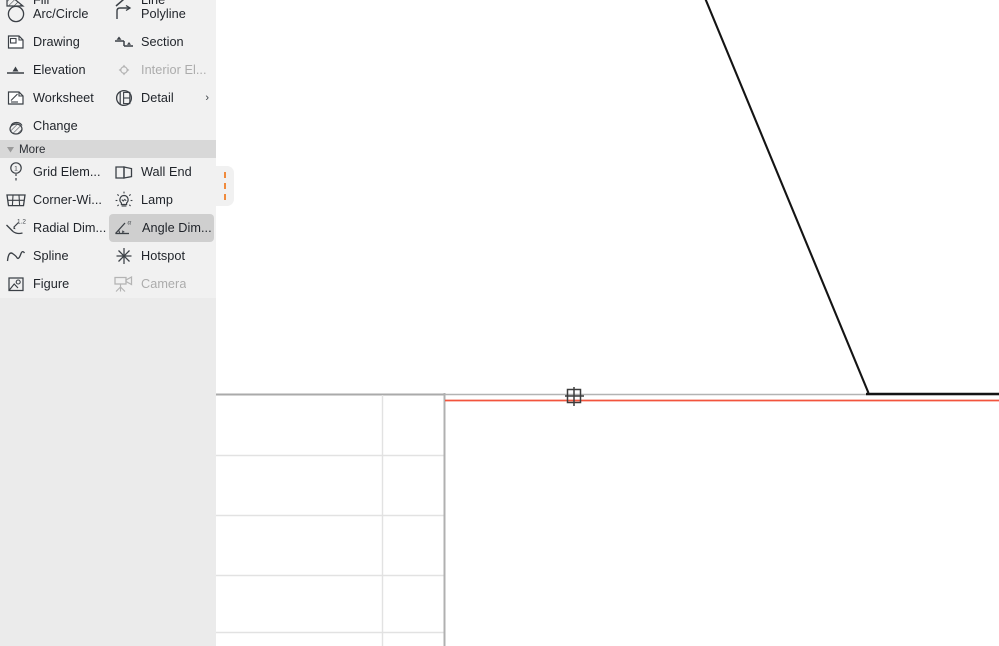 The height and width of the screenshot is (646, 999). I want to click on tool-worksheet: Worksheet, so click(54, 98).